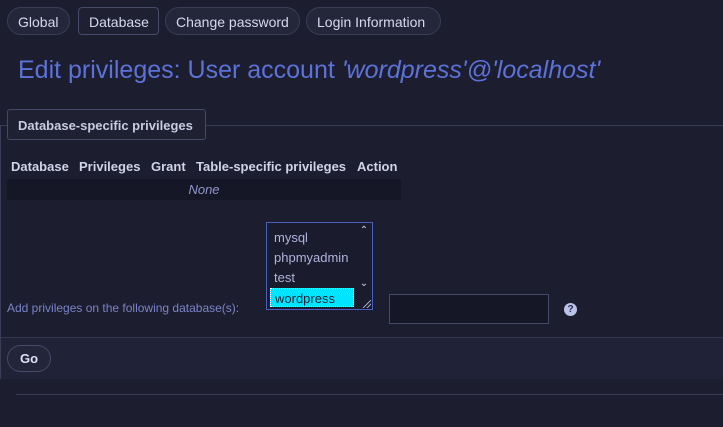  Describe the element at coordinates (570, 309) in the screenshot. I see `help-icon: ?` at that location.